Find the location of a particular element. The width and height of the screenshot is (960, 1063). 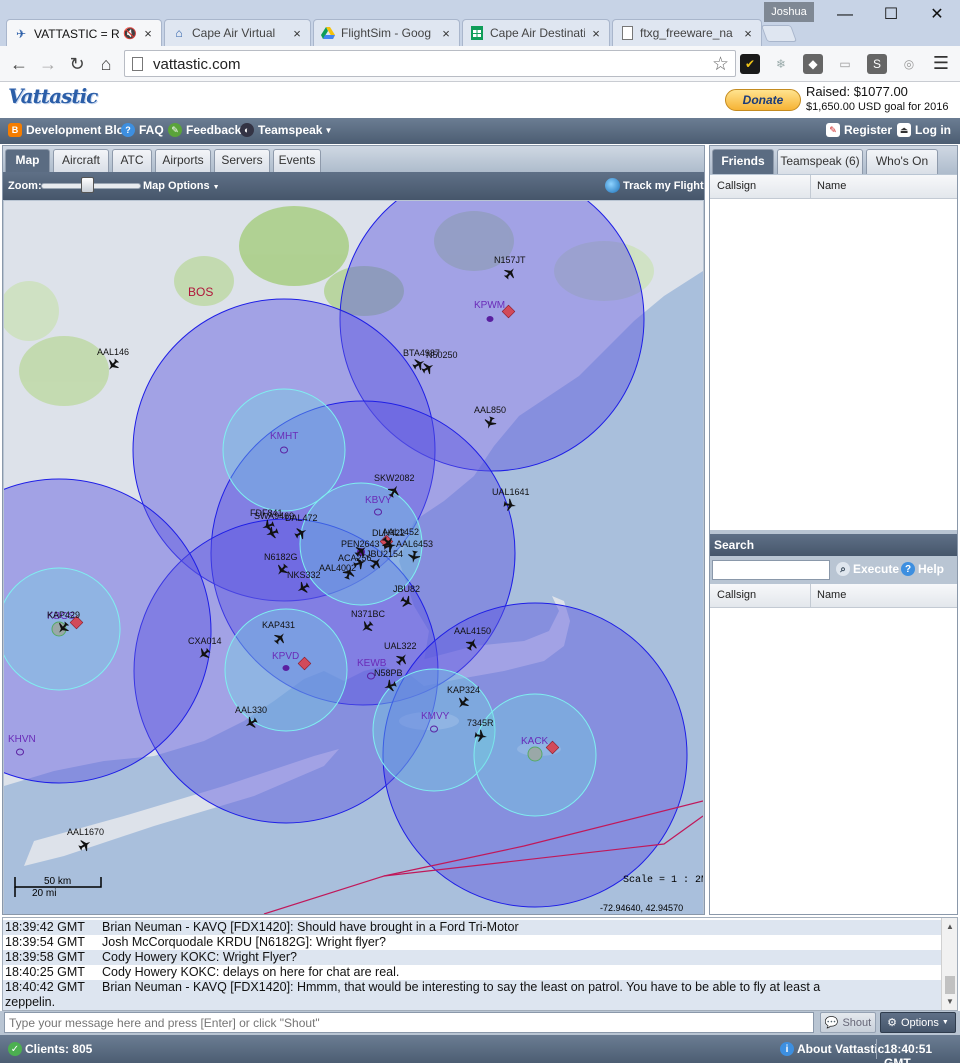

scrollbar-thumb is located at coordinates (950, 985).